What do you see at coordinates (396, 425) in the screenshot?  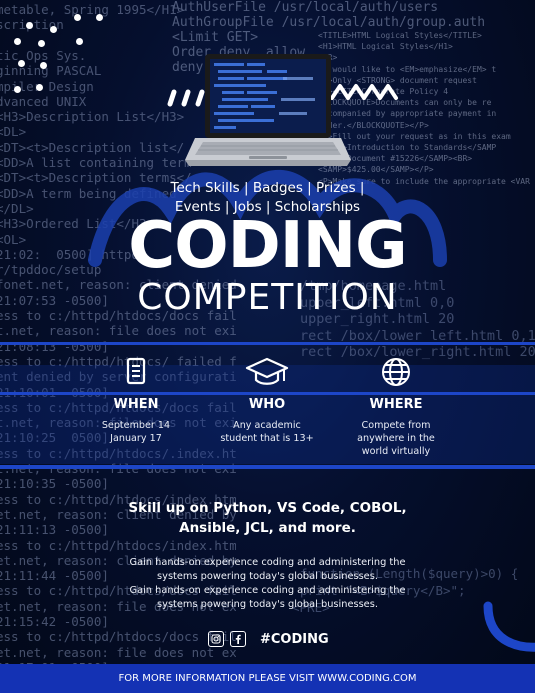 I see `where-line1: Compete from` at bounding box center [396, 425].